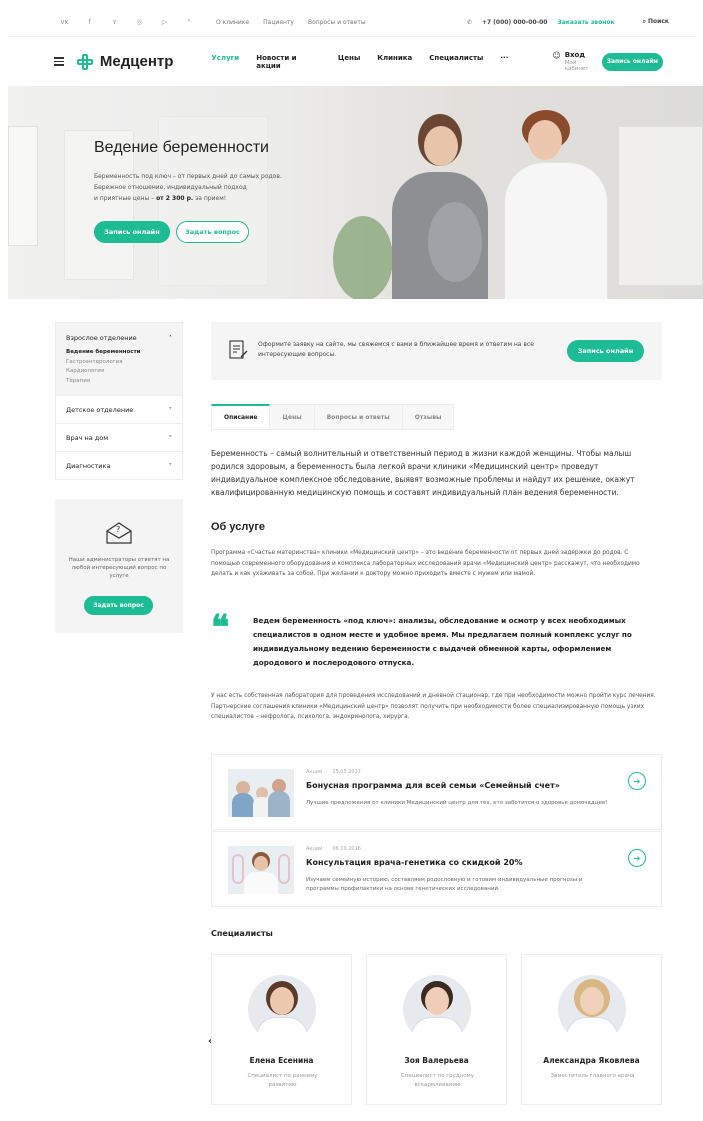 This screenshot has width=703, height=1121. Describe the element at coordinates (139, 22) in the screenshot. I see `instagram-icon: ◎` at that location.